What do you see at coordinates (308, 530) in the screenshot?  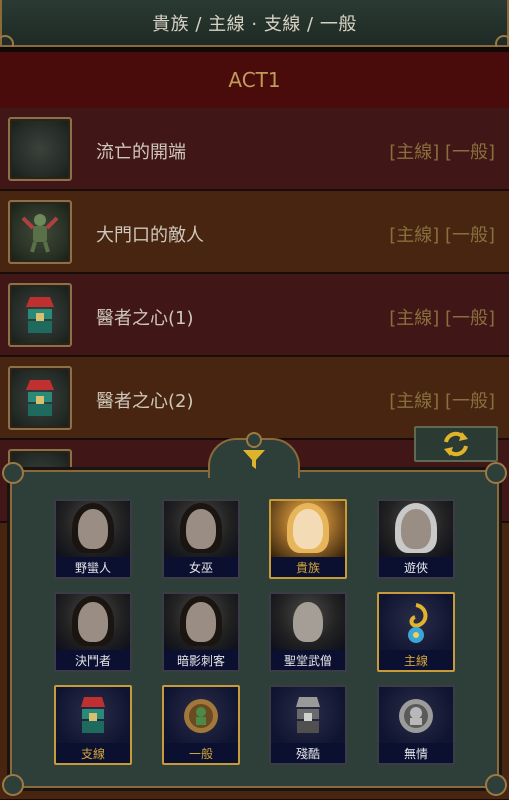 I see `scion-portrait` at bounding box center [308, 530].